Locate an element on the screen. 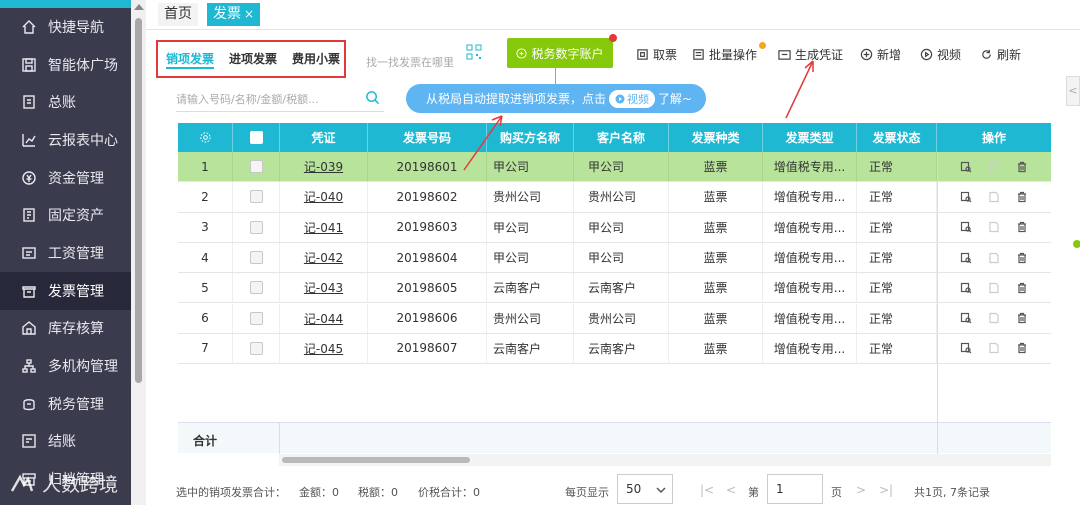  horizontal-scroll-thumb is located at coordinates (376, 460).